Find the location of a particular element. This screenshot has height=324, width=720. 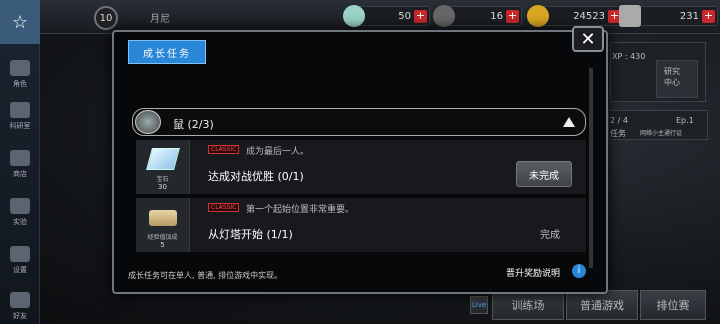

sidebar-item-character: 角色 is located at coordinates (20, 74).